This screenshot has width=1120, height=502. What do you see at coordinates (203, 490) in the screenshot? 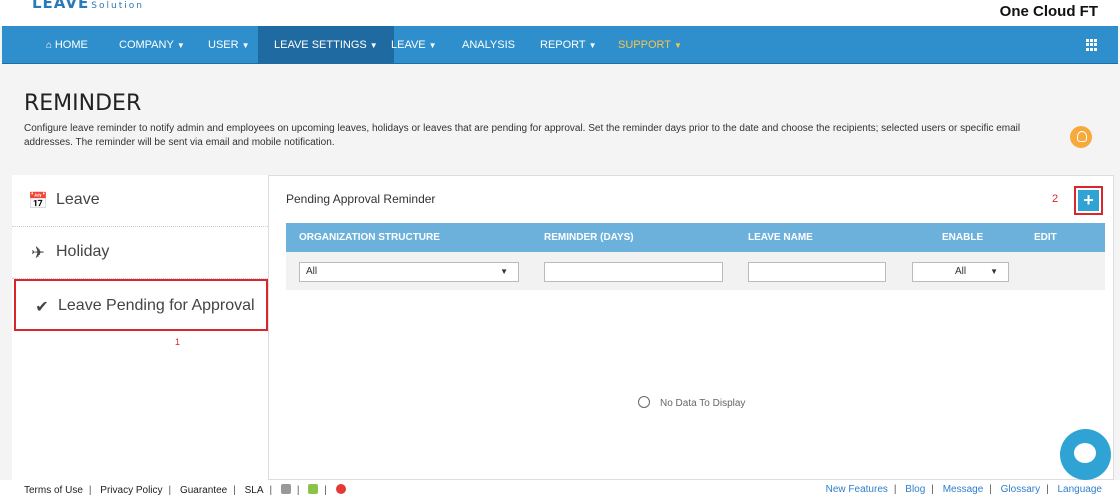
I see `guarantee-link: Guarantee` at bounding box center [203, 490].